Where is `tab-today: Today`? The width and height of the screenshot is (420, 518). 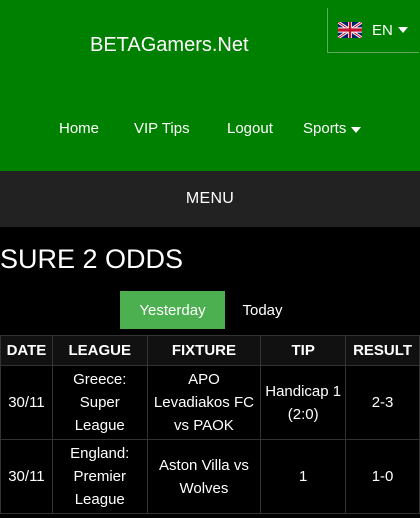
tab-today: Today is located at coordinates (262, 310).